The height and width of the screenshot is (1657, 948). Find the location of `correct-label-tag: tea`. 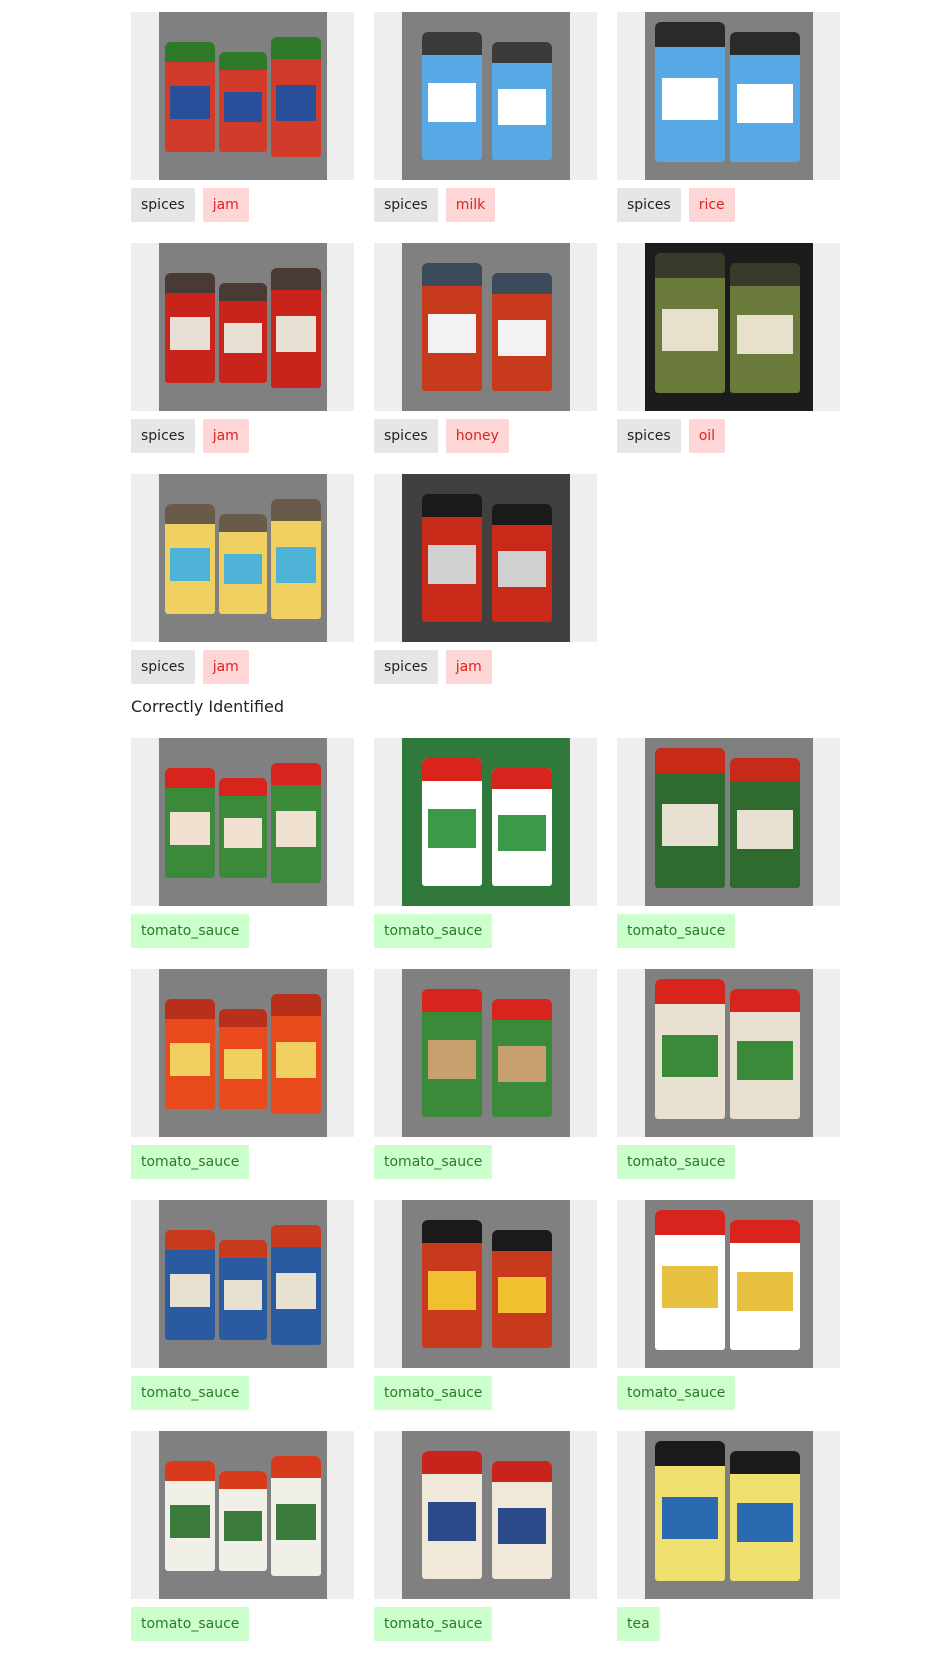

correct-label-tag: tea is located at coordinates (638, 1624).